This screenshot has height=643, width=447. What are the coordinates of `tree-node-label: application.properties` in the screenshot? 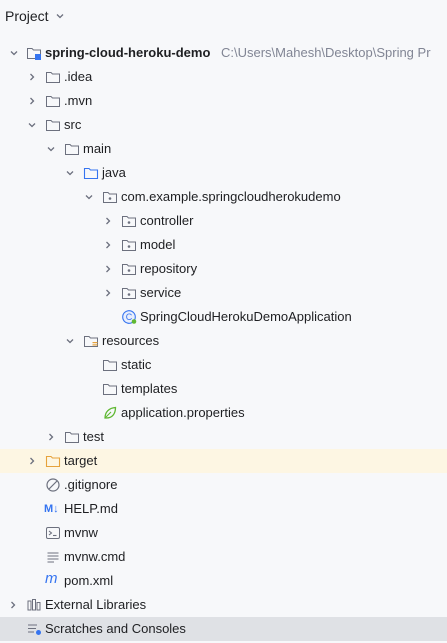 It's located at (183, 412).